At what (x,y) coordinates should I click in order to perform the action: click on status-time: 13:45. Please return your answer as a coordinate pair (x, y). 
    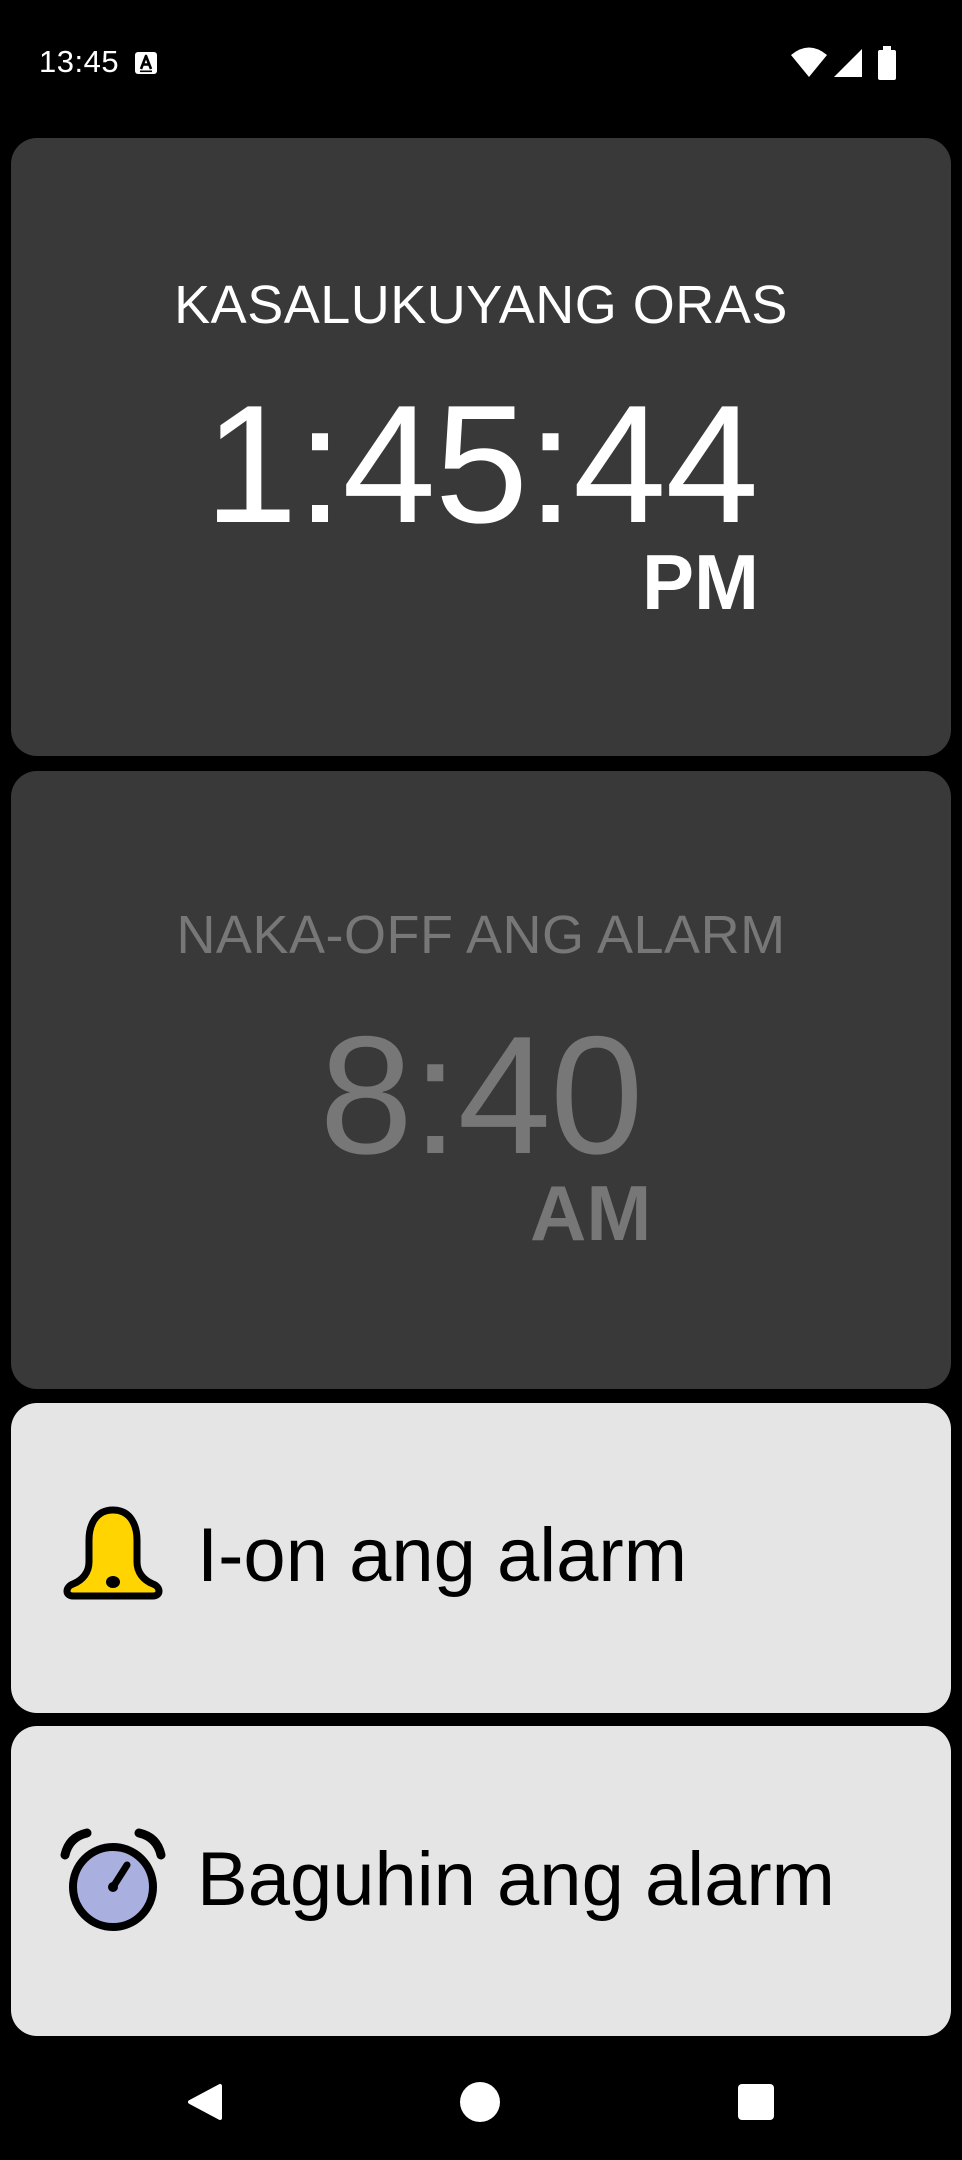
    Looking at the image, I should click on (79, 61).